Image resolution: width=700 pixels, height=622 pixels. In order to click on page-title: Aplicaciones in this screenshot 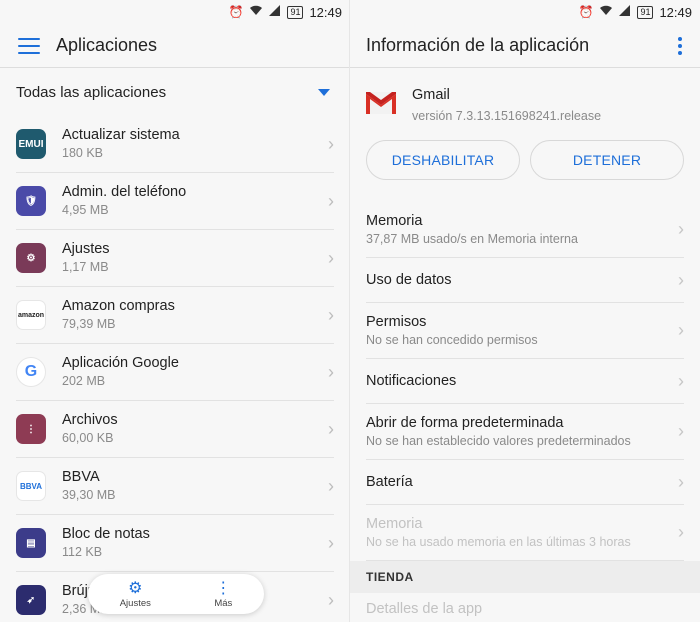, I will do `click(107, 45)`.